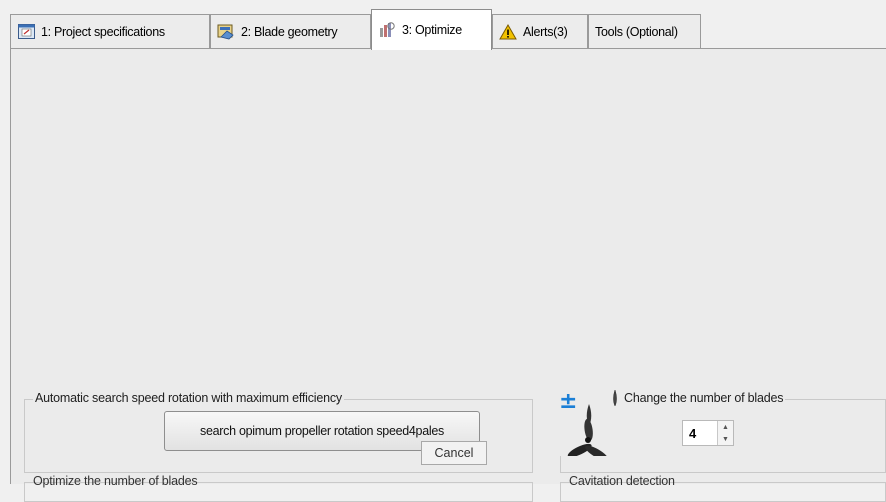 Image resolution: width=886 pixels, height=502 pixels. What do you see at coordinates (26, 32) in the screenshot?
I see `project-icon` at bounding box center [26, 32].